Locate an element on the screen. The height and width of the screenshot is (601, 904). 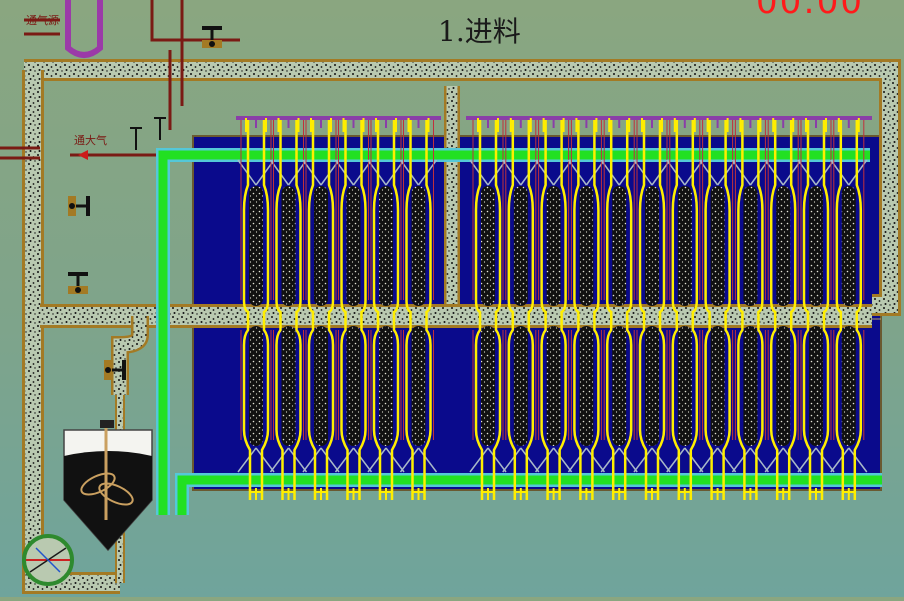
feed-pump is located at coordinates (48, 560).